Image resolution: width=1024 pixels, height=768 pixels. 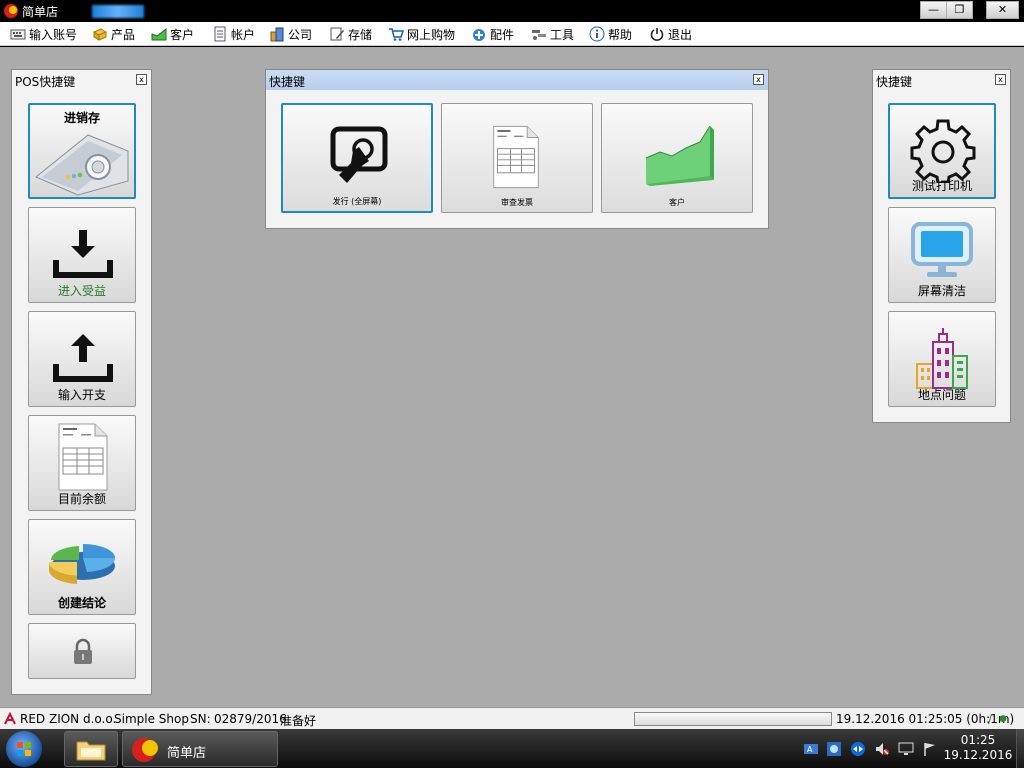 I want to click on tools-icon, so click(x=539, y=35).